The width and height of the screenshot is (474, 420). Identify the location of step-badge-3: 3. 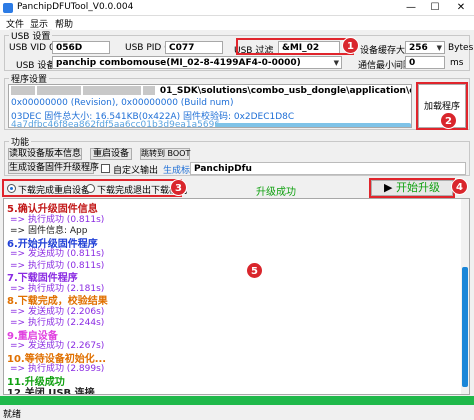
(178, 187).